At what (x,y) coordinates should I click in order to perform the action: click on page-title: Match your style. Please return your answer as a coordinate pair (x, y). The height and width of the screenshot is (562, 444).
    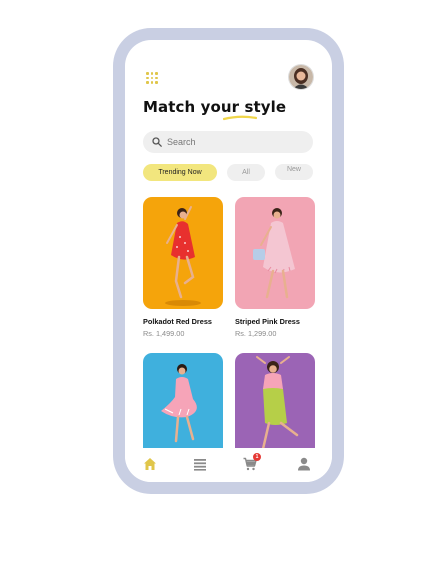
    Looking at the image, I should click on (214, 107).